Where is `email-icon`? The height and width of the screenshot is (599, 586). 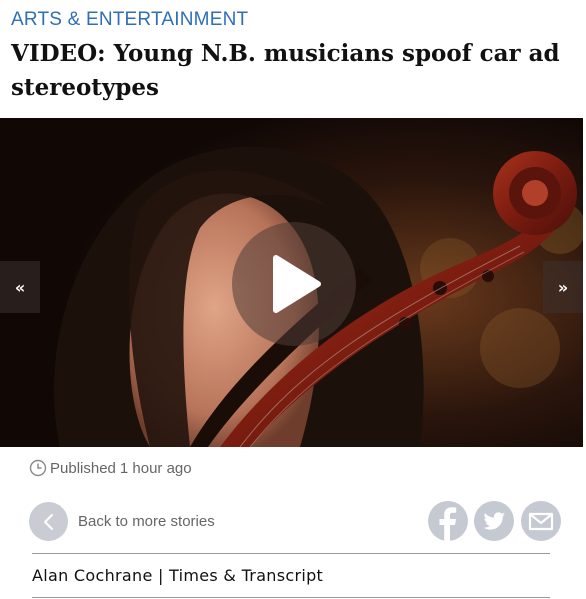 email-icon is located at coordinates (541, 521).